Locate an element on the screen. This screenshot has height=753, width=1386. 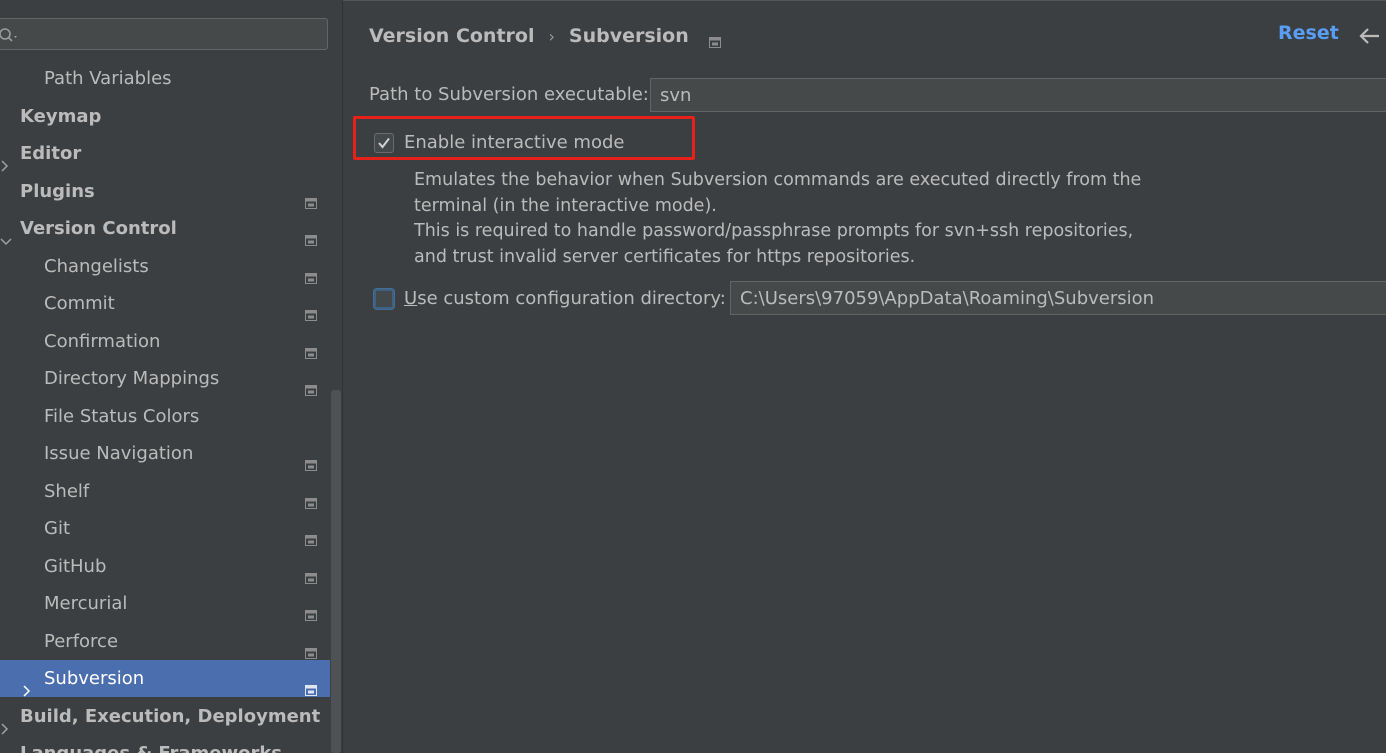
sidebar-item-label: Git is located at coordinates (57, 528).